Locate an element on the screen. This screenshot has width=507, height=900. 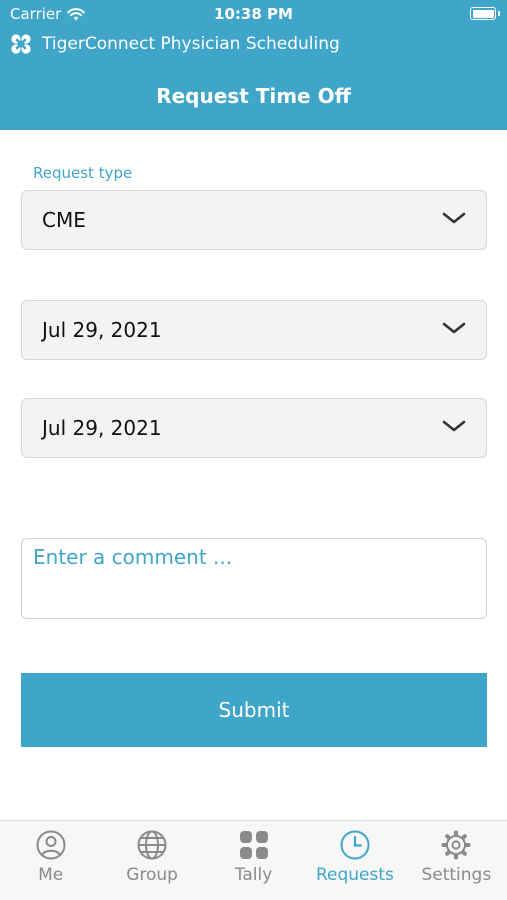
start-date-select: Jul 29, 2021 is located at coordinates (254, 330).